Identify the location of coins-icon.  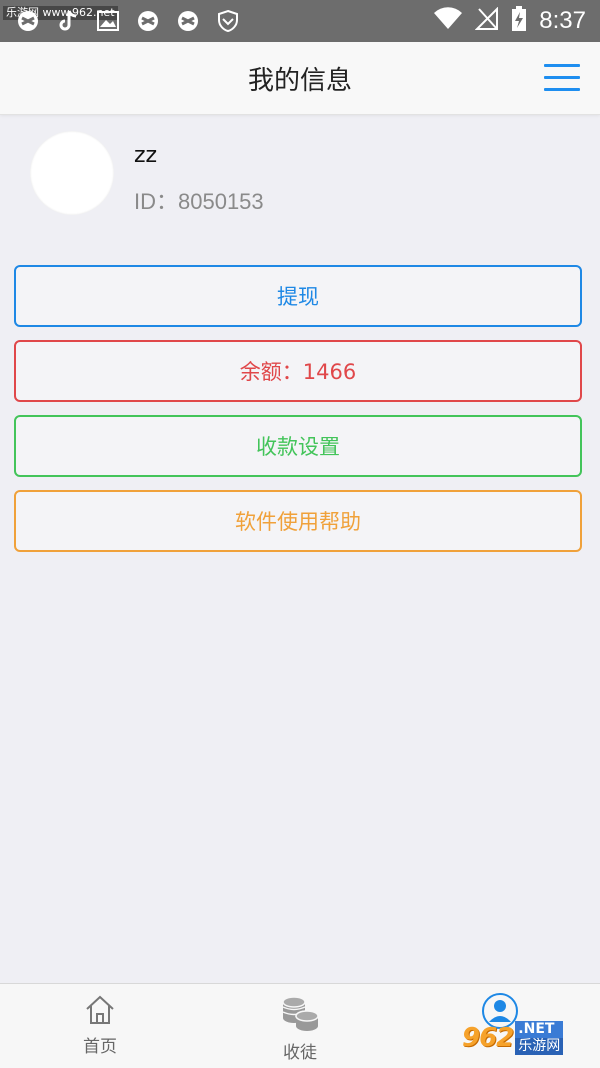
(300, 1015).